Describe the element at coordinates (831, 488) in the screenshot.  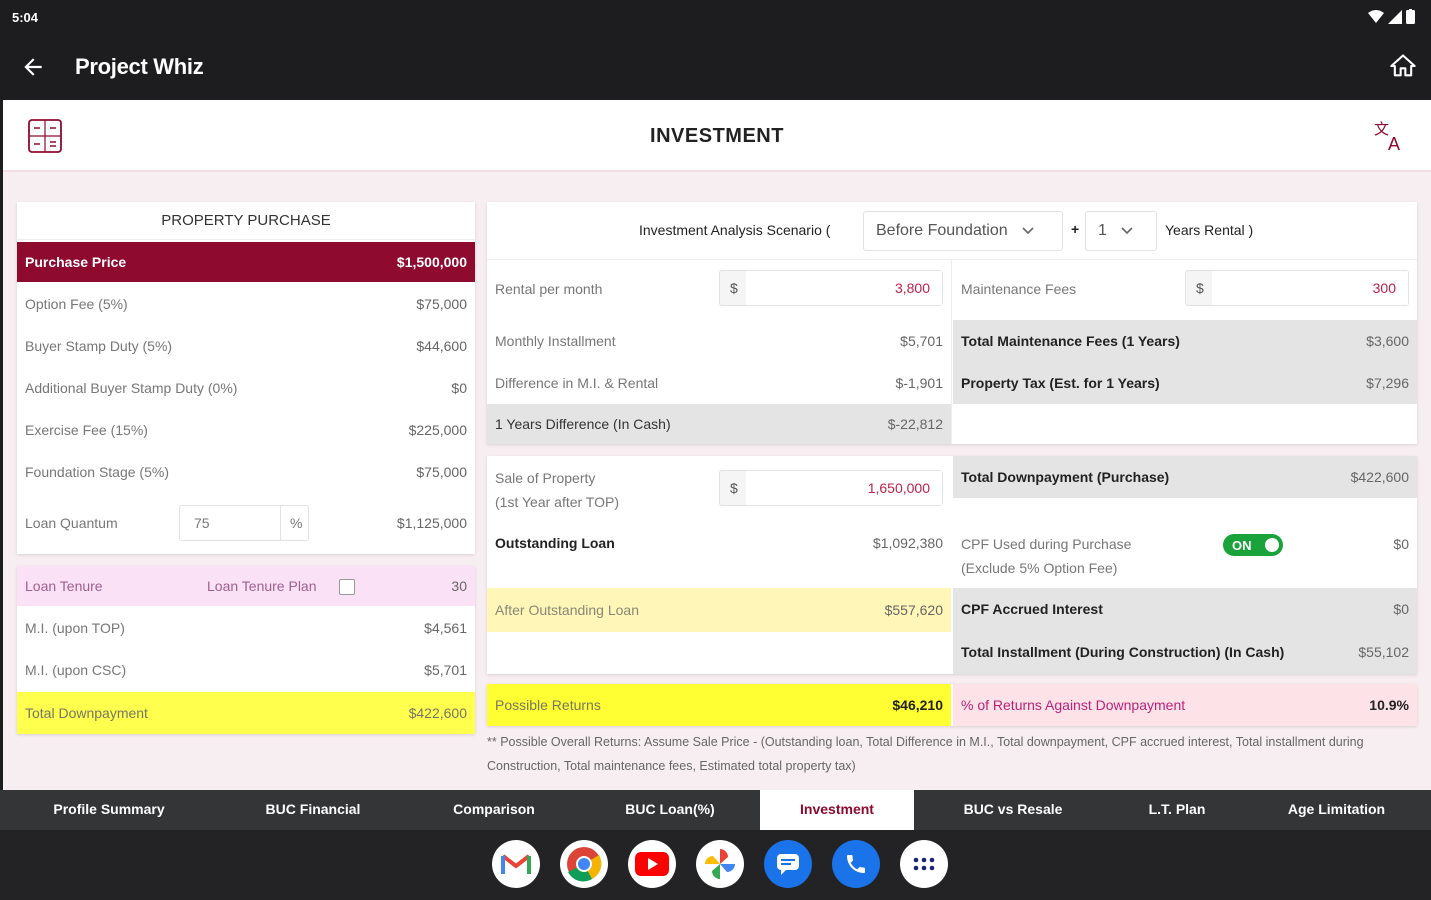
I see `sale-input: $ 1,650,000` at that location.